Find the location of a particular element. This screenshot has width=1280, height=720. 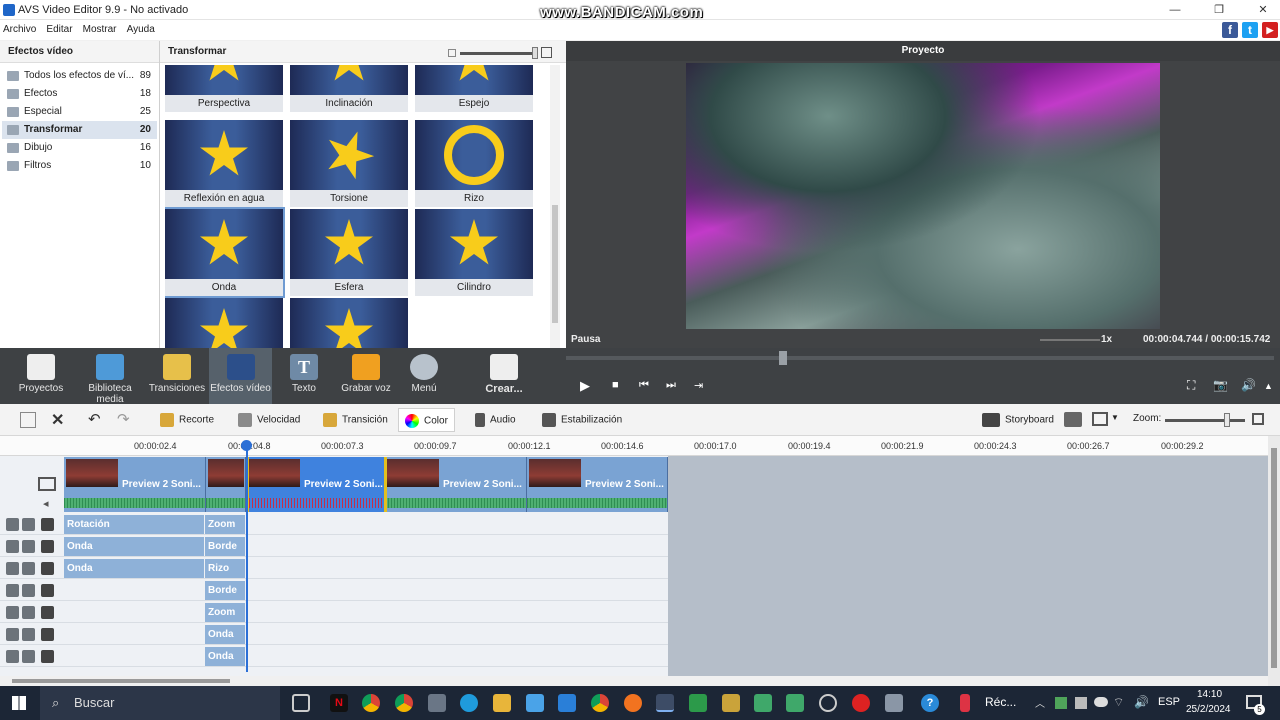

effect-tile-inclinacion: Inclinación is located at coordinates (349, 88).